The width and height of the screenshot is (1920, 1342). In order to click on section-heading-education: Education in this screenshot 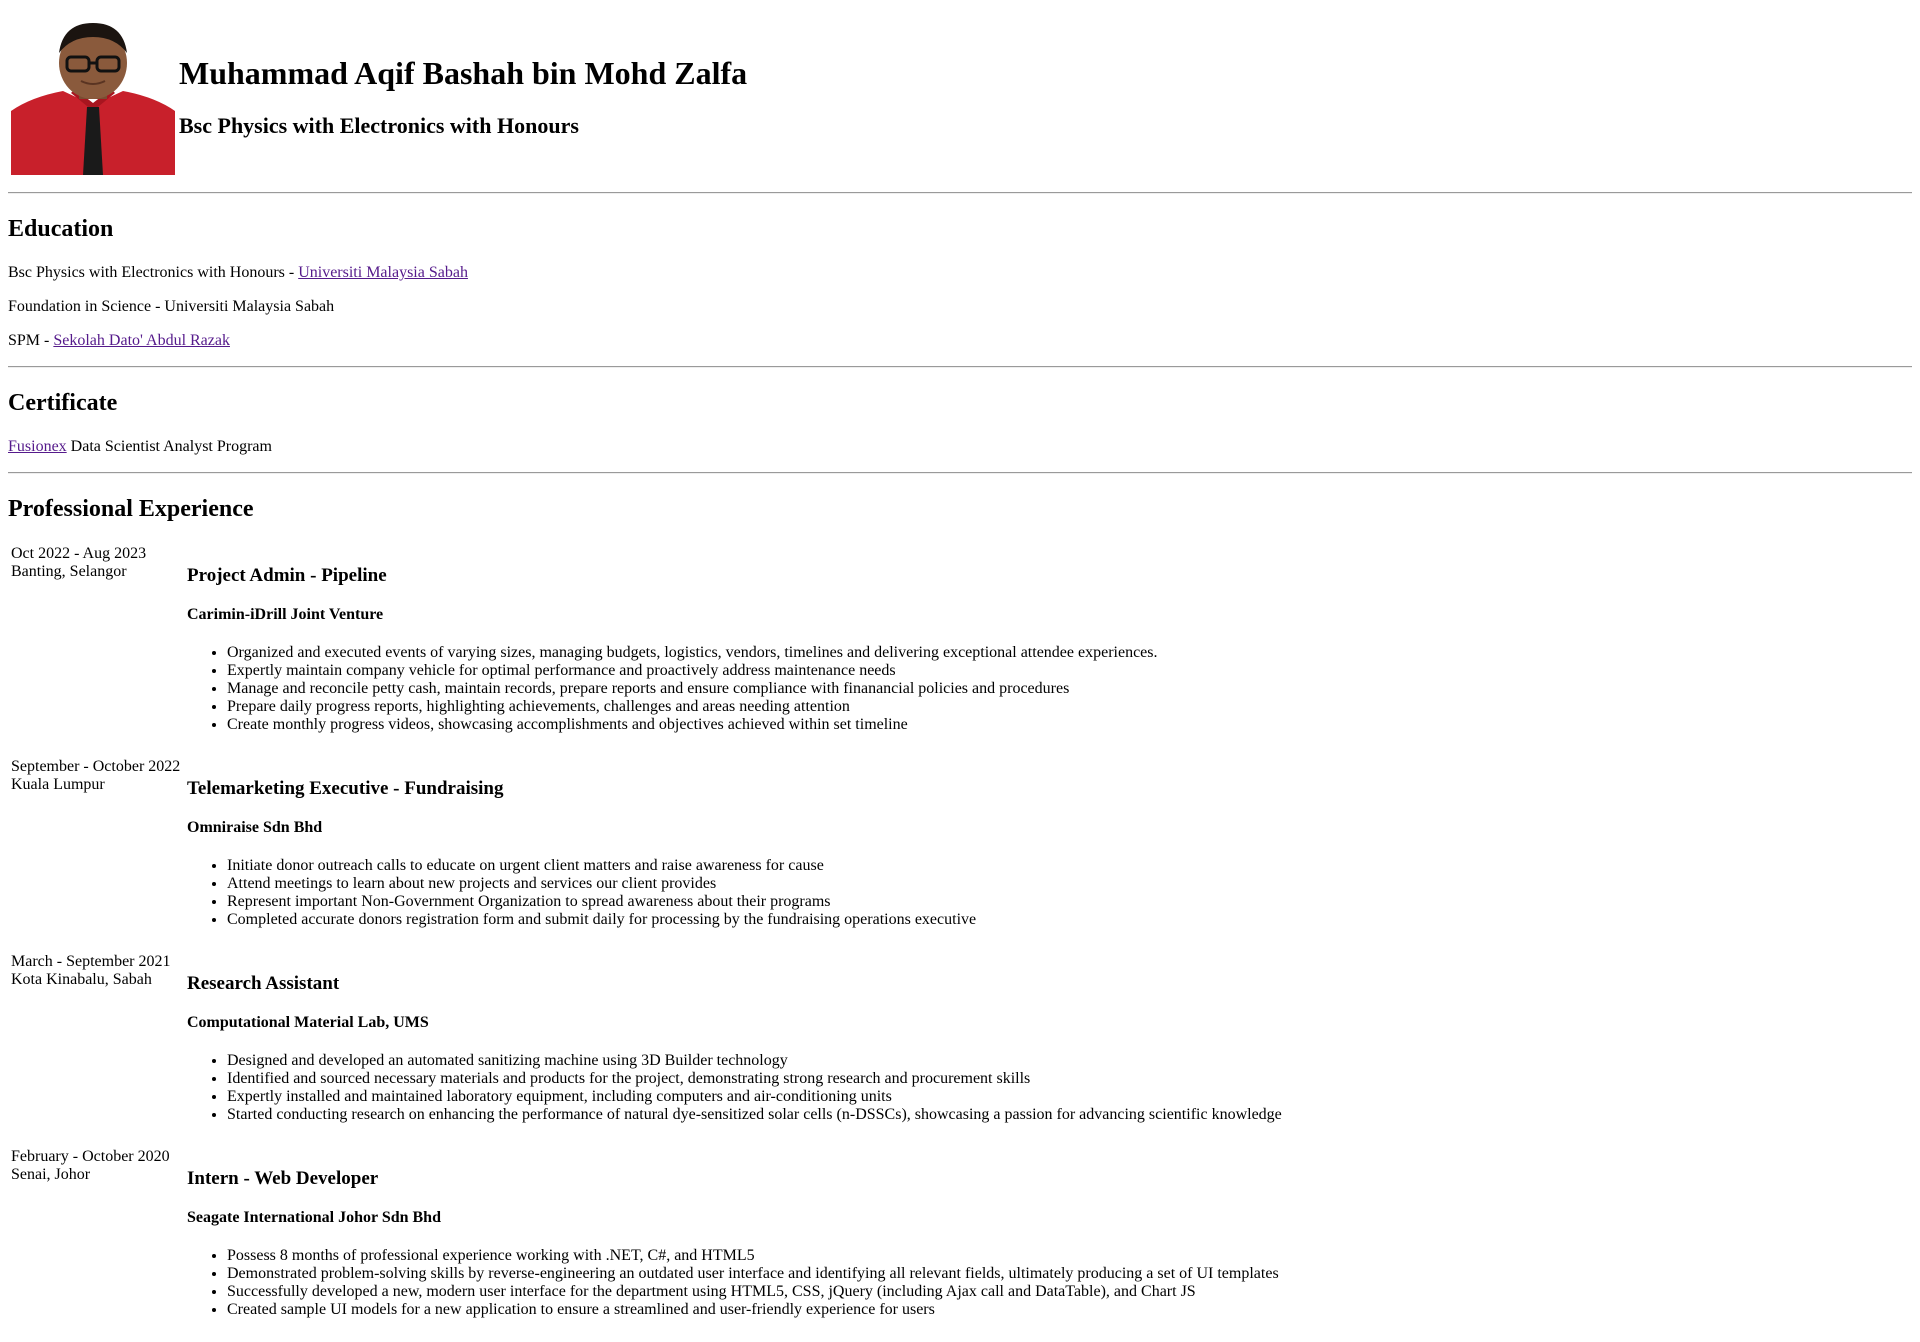, I will do `click(61, 229)`.